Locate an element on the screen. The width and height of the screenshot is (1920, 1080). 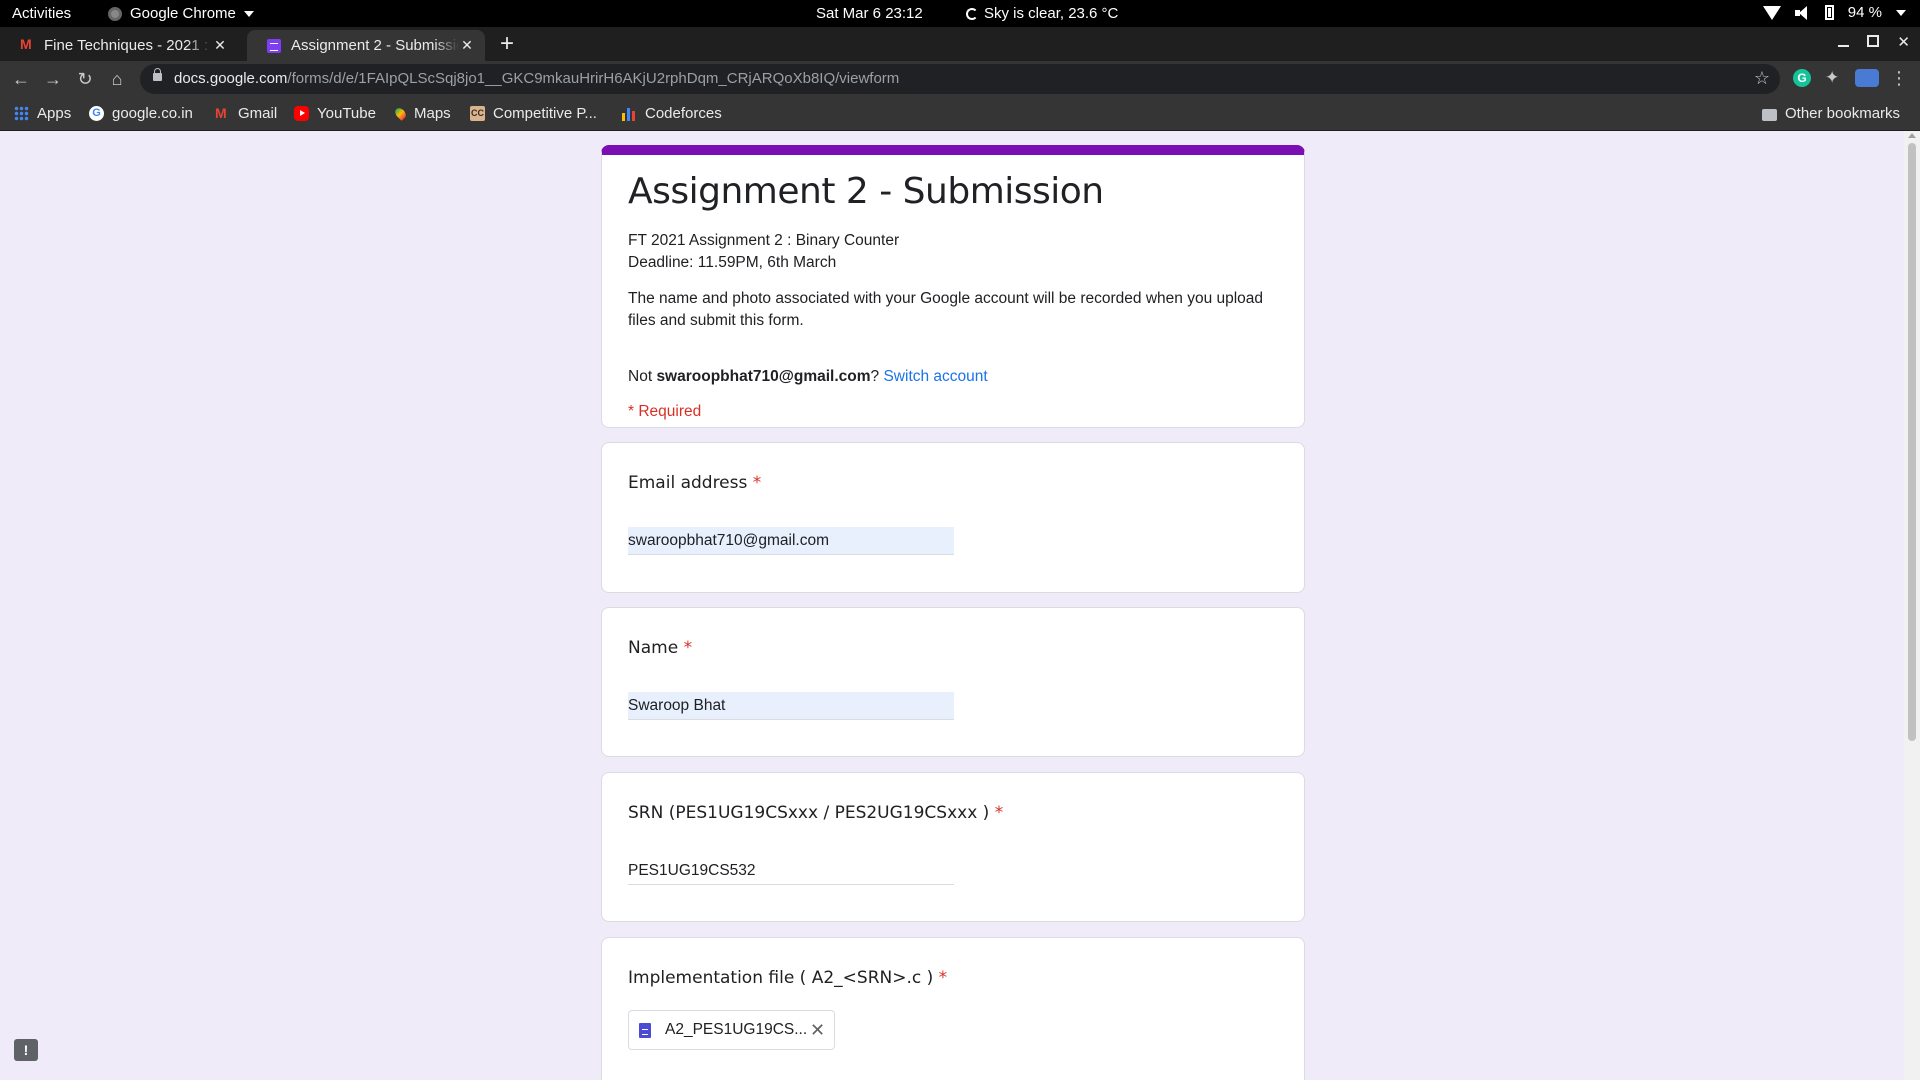
switch-account-link: Switch account is located at coordinates (935, 376).